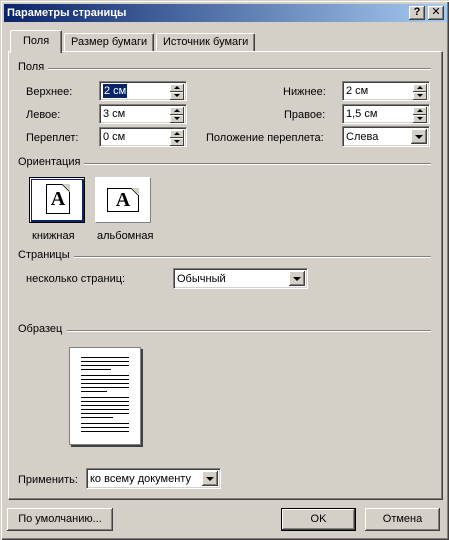 The image size is (449, 540). I want to click on cancel-button: Отмена, so click(402, 519).